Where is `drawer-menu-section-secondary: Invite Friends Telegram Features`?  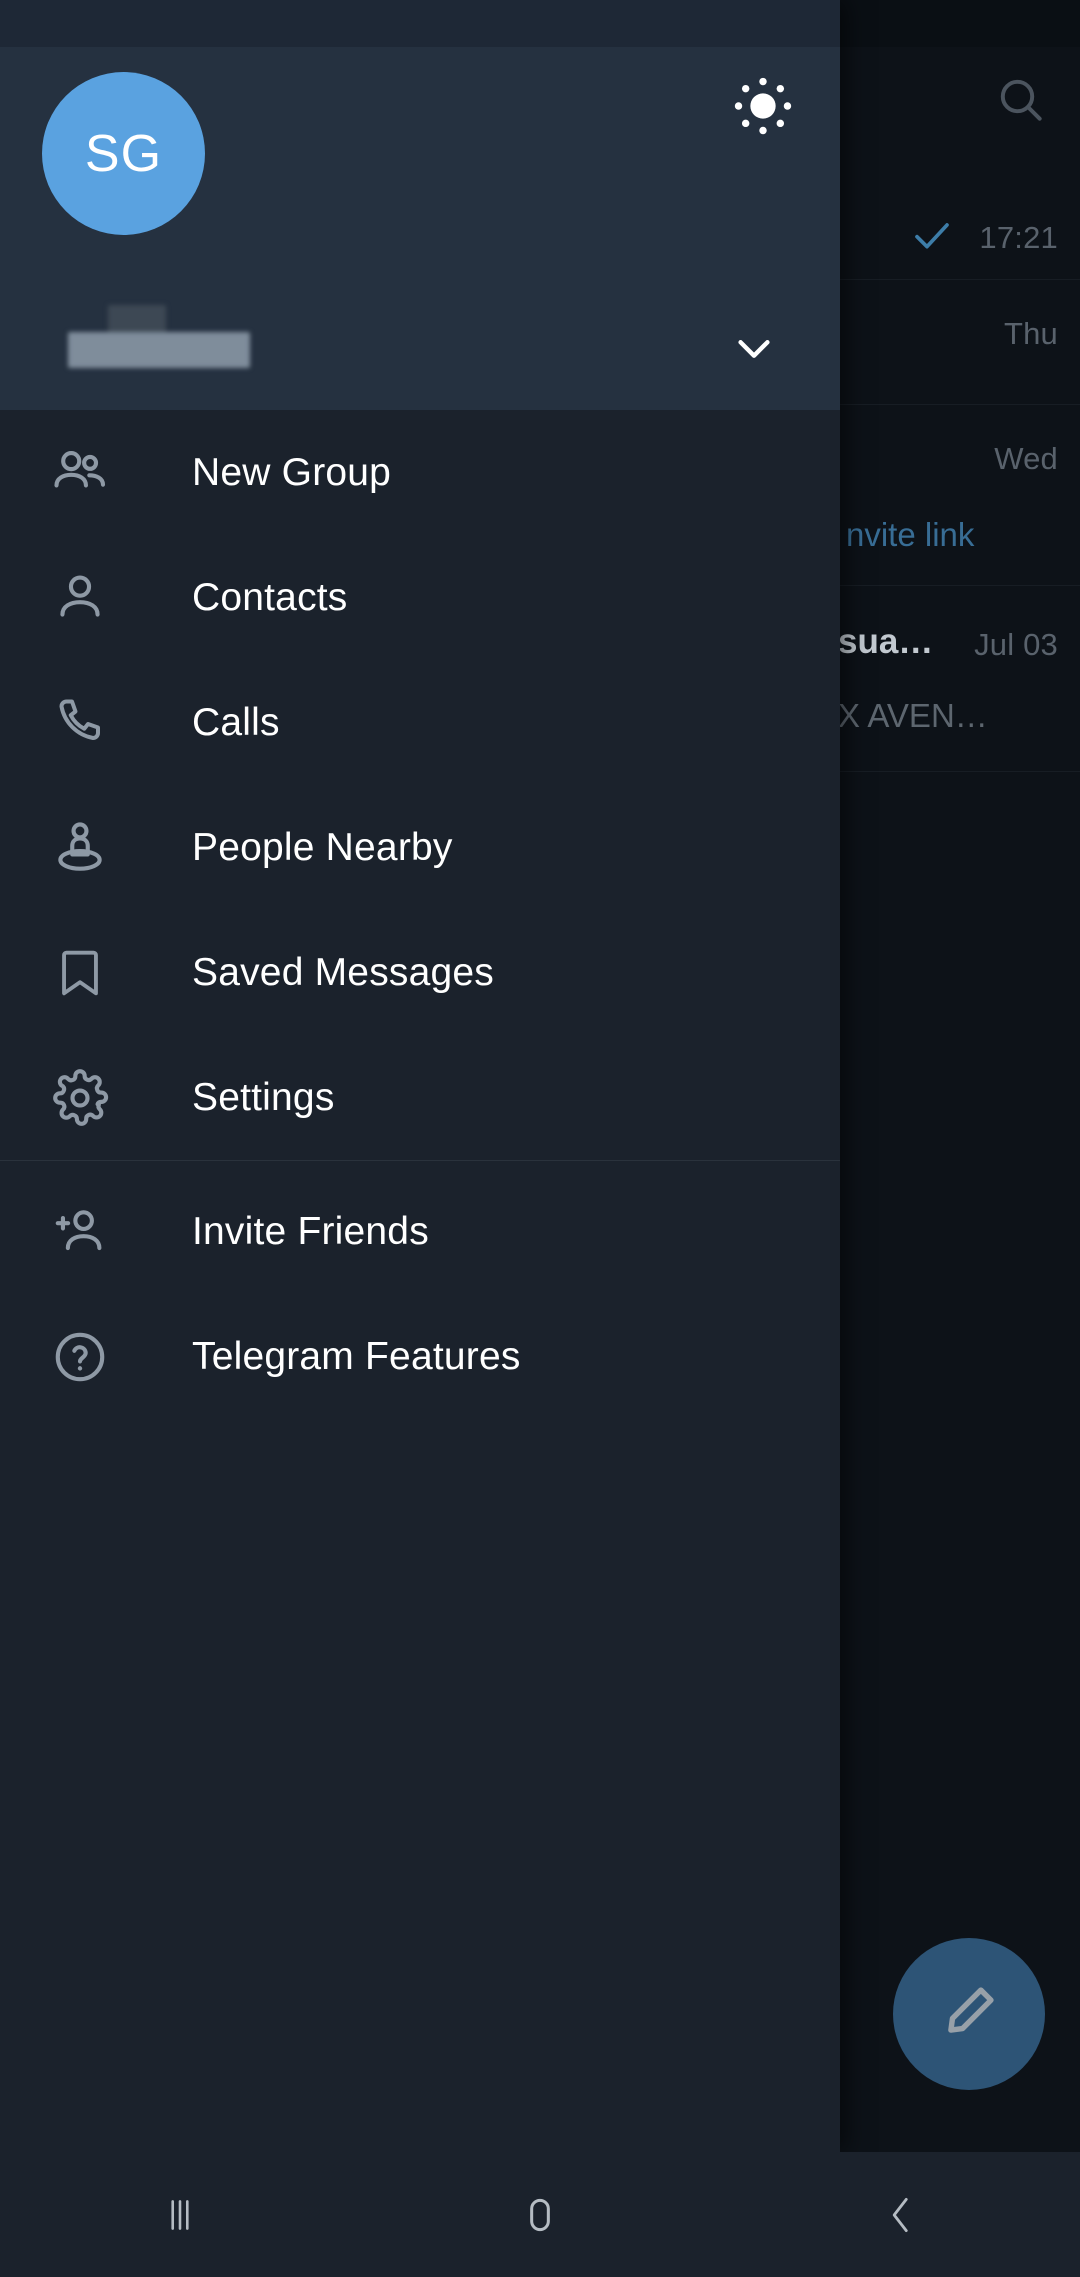 drawer-menu-section-secondary: Invite Friends Telegram Features is located at coordinates (420, 1294).